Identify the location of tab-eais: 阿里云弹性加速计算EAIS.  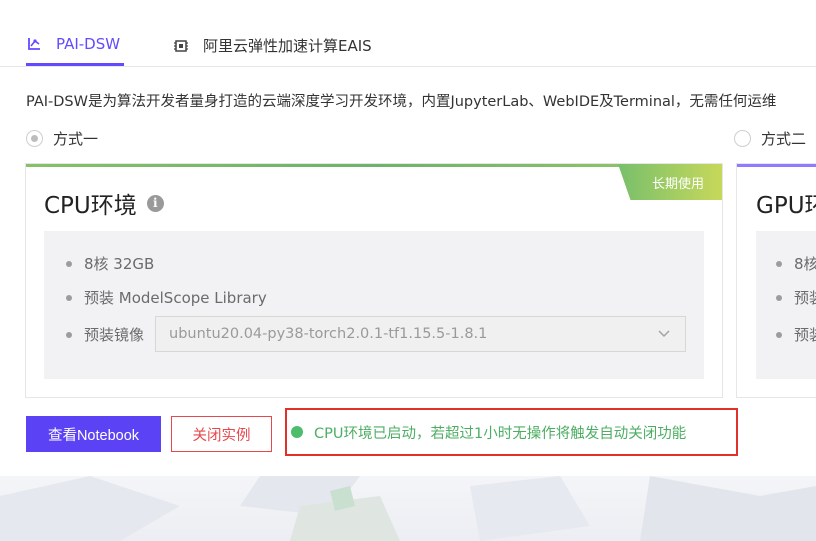
(272, 45).